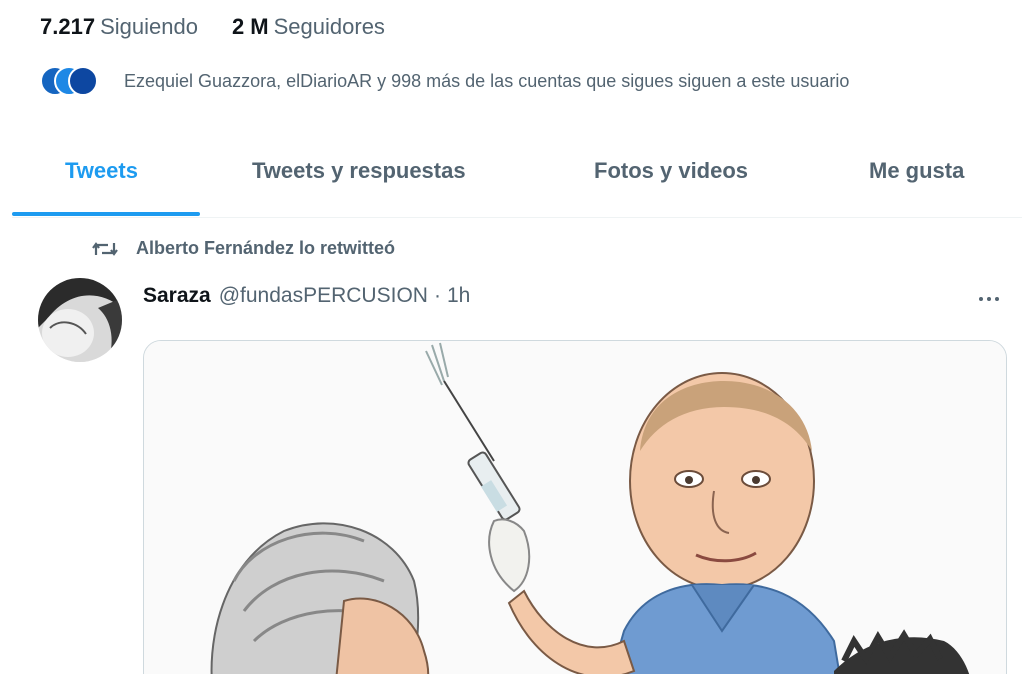  Describe the element at coordinates (106, 214) in the screenshot. I see `active-tab-indicator` at that location.